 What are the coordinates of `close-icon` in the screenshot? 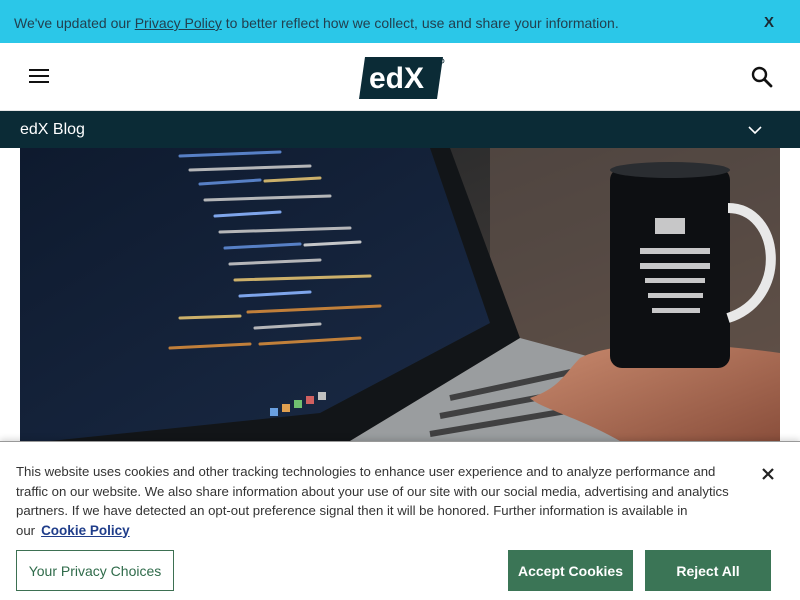 It's located at (768, 474).